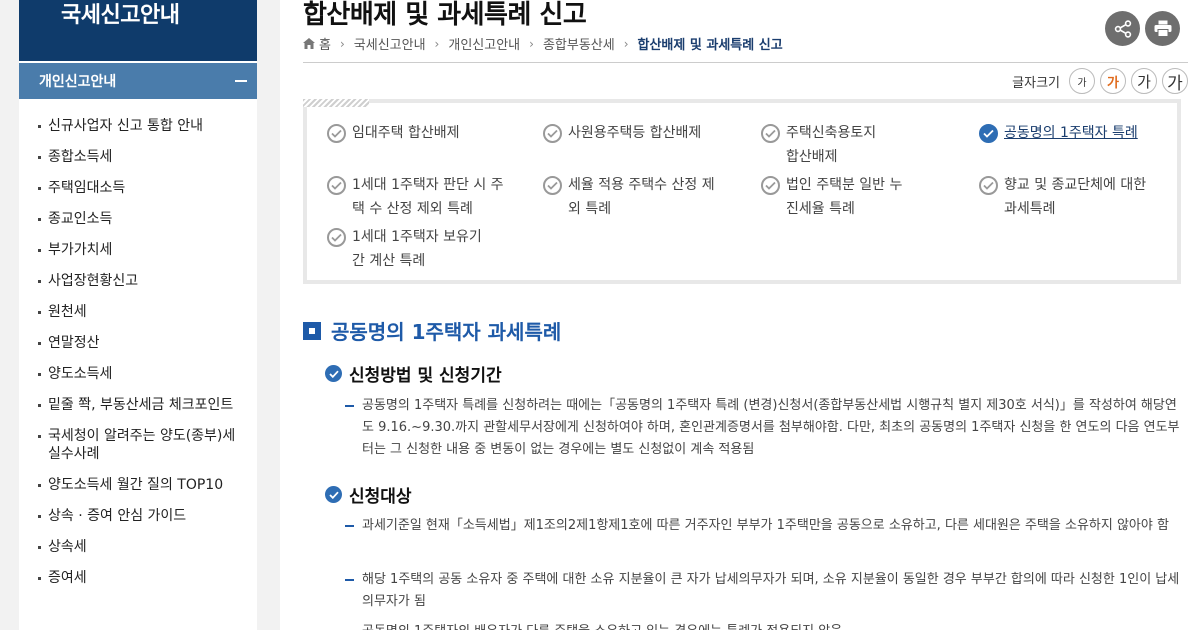 The height and width of the screenshot is (630, 1200). Describe the element at coordinates (138, 250) in the screenshot. I see `sidebar-item-vat: 부가가치세` at that location.